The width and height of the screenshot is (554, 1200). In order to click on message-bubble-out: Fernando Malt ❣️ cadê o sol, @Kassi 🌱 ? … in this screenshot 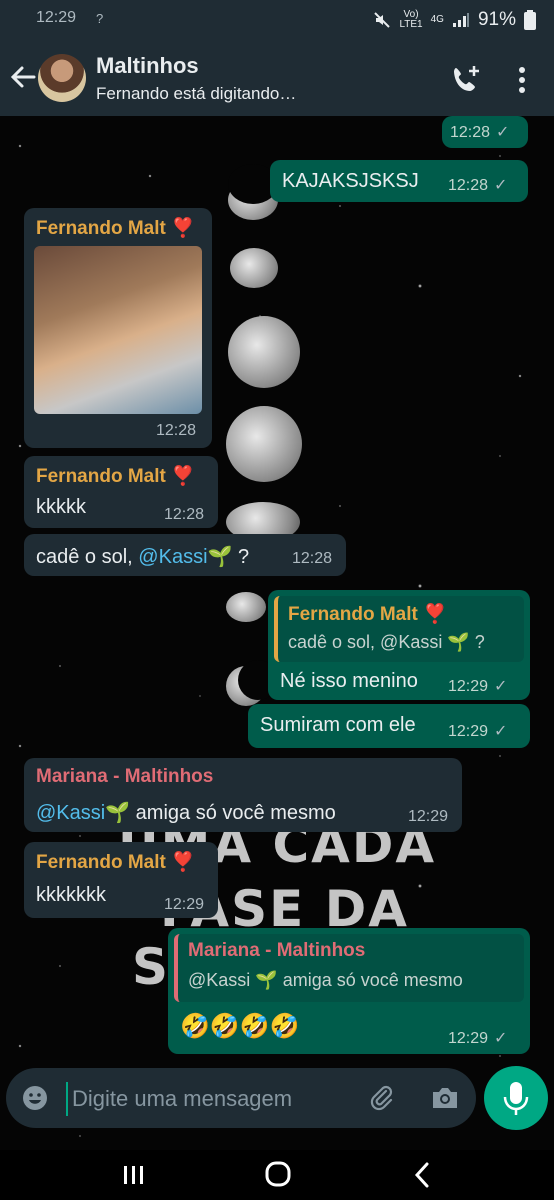, I will do `click(399, 645)`.